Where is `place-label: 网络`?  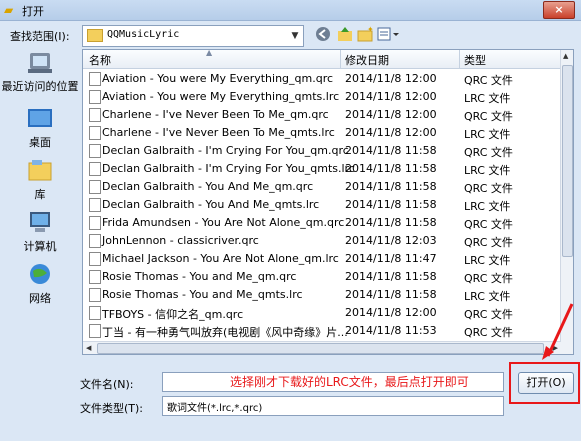 place-label: 网络 is located at coordinates (40, 298).